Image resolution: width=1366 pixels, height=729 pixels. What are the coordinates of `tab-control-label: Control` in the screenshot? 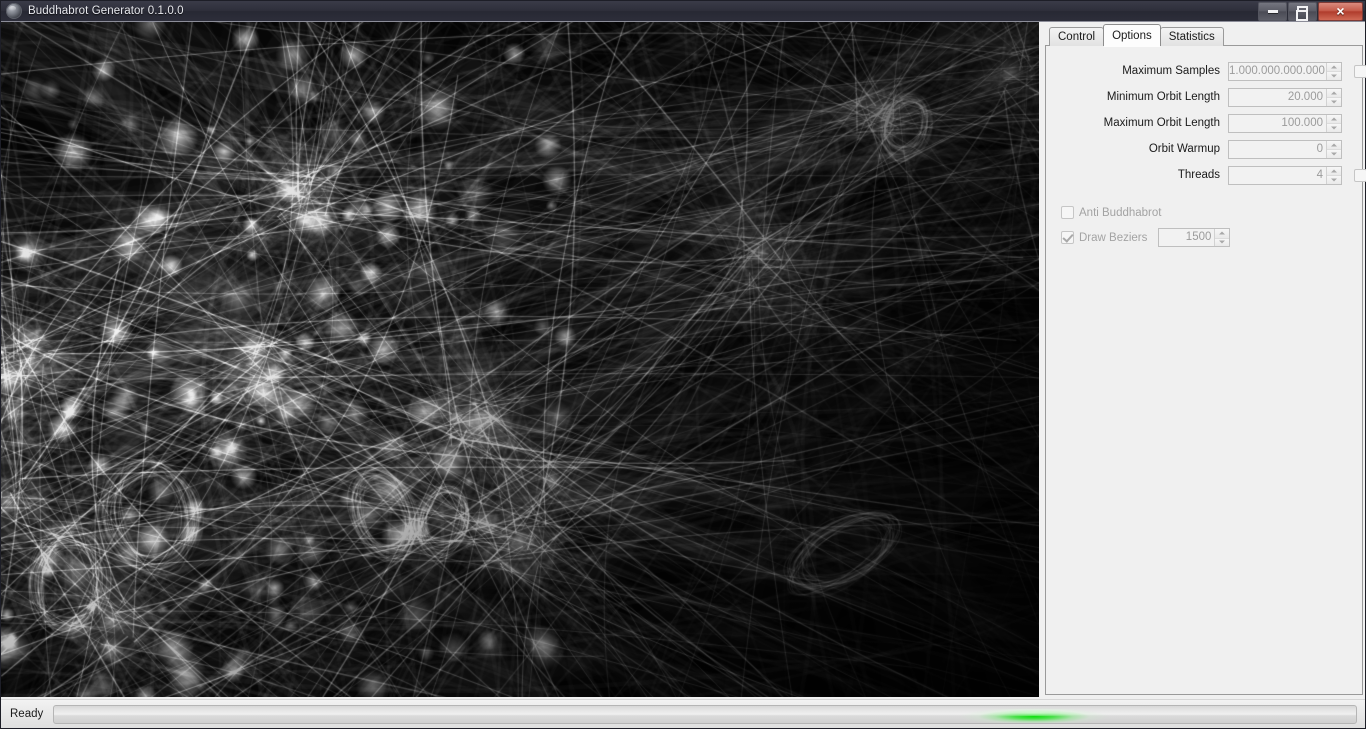 It's located at (1077, 37).